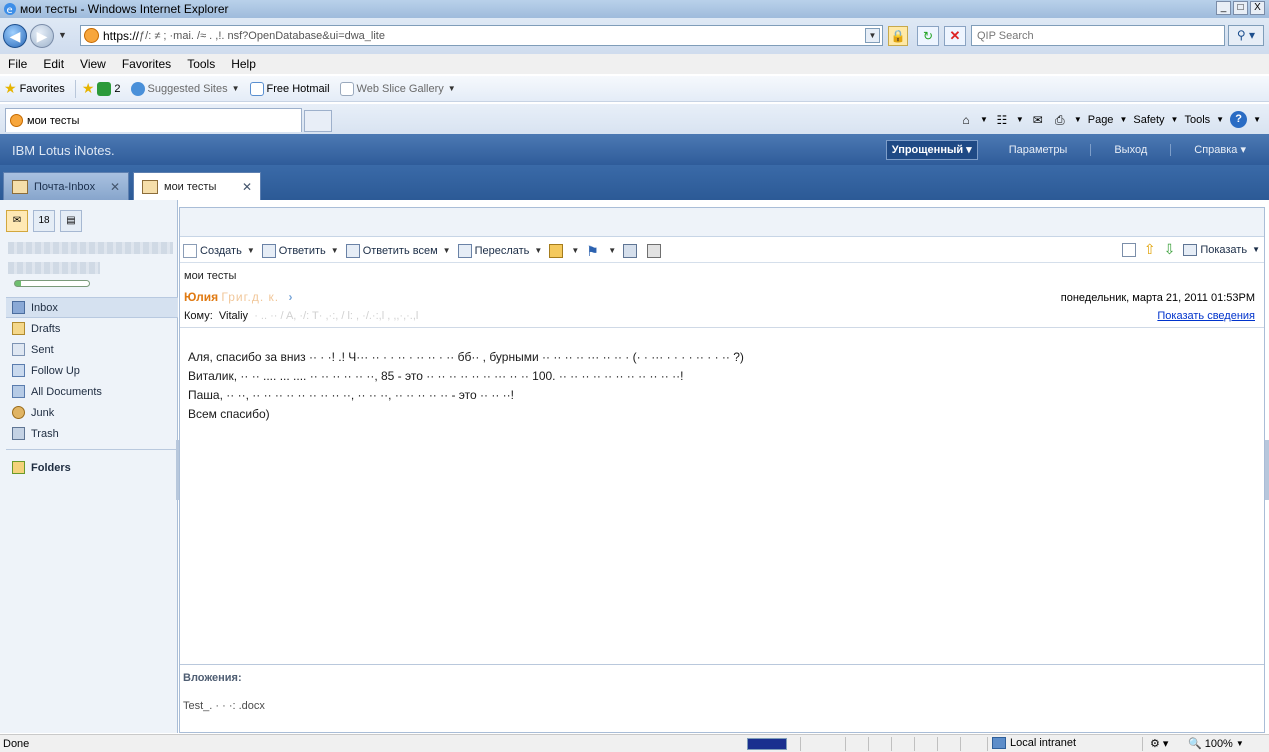  What do you see at coordinates (564, 250) in the screenshot?
I see `move-to-folder-button: ▼` at bounding box center [564, 250].